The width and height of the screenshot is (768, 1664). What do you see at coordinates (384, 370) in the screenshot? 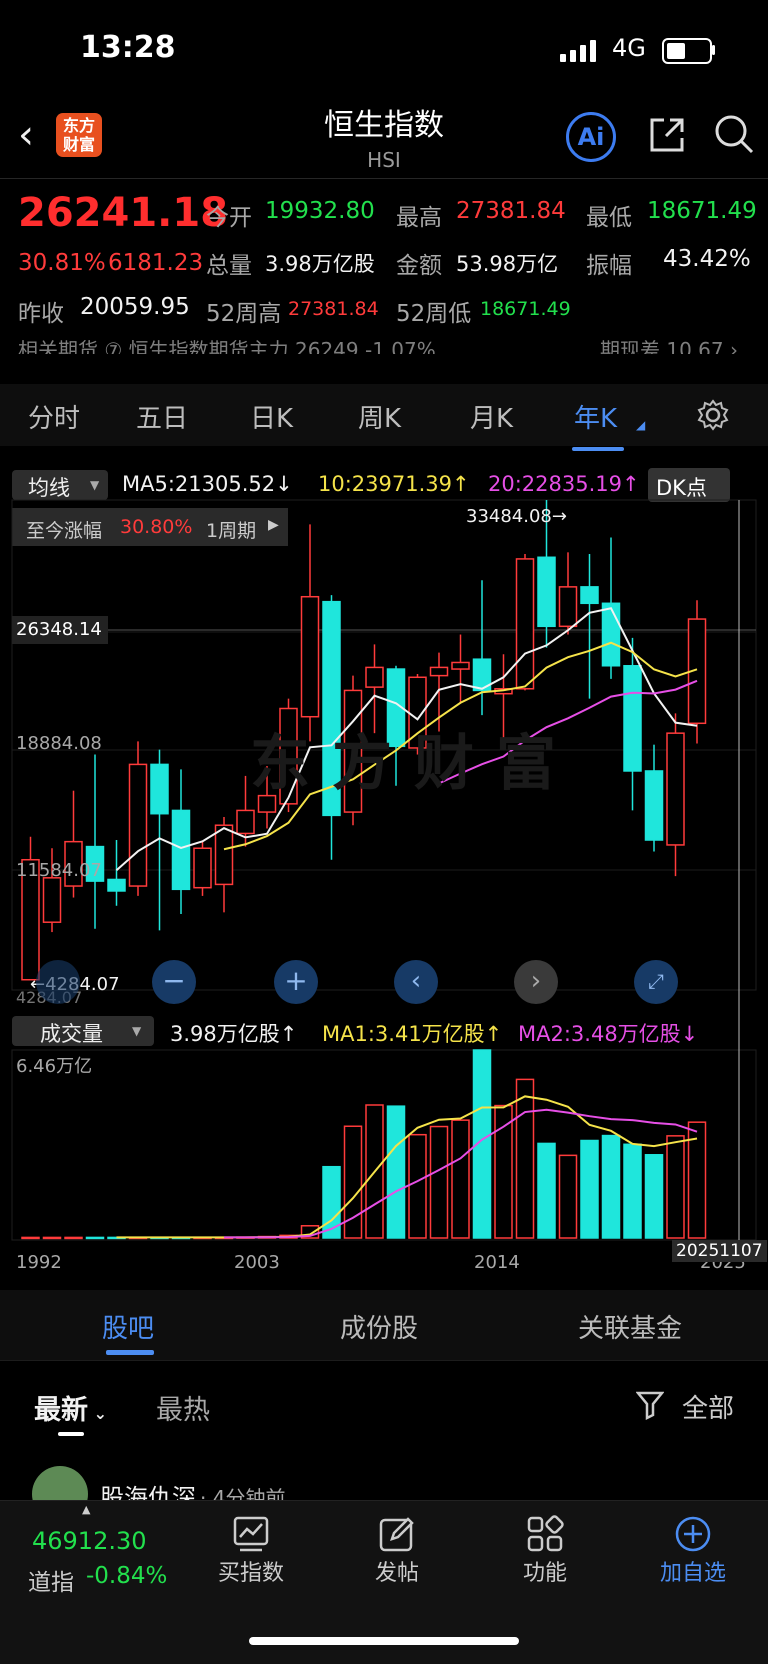
I see `futures-mask` at bounding box center [384, 370].